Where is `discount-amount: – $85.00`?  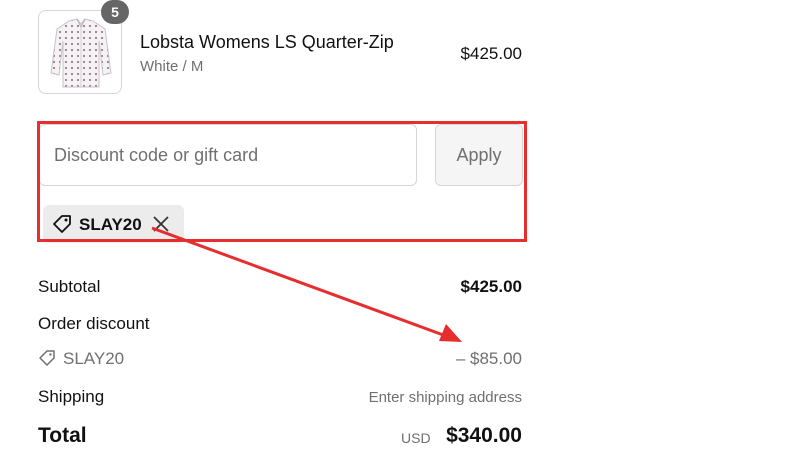 discount-amount: – $85.00 is located at coordinates (488, 358).